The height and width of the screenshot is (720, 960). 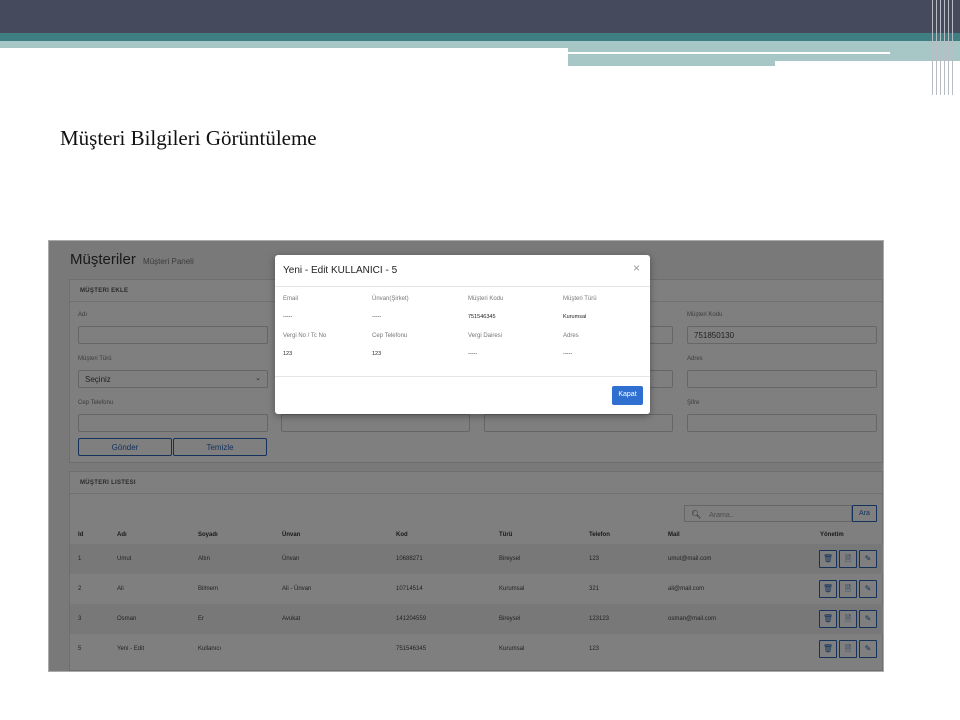 What do you see at coordinates (568, 354) in the screenshot?
I see `adres-value: -----` at bounding box center [568, 354].